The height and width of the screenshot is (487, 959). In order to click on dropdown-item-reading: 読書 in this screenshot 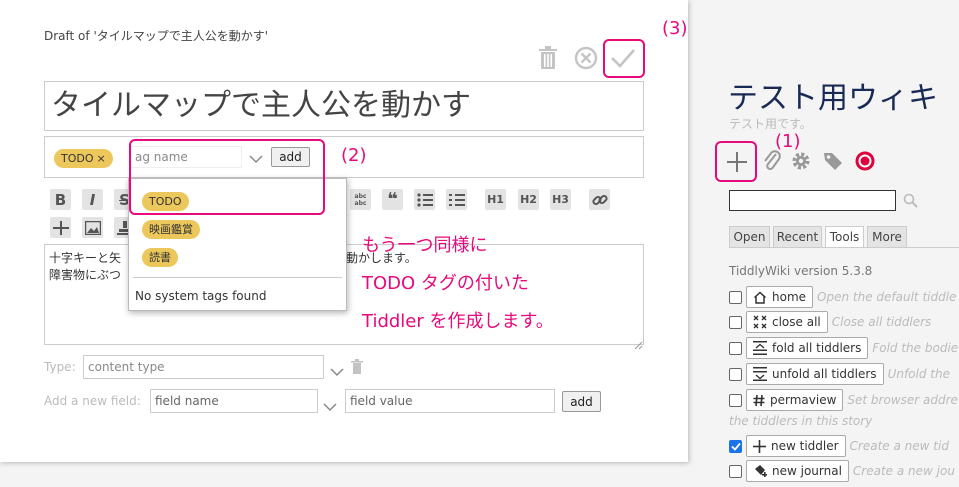, I will do `click(160, 256)`.